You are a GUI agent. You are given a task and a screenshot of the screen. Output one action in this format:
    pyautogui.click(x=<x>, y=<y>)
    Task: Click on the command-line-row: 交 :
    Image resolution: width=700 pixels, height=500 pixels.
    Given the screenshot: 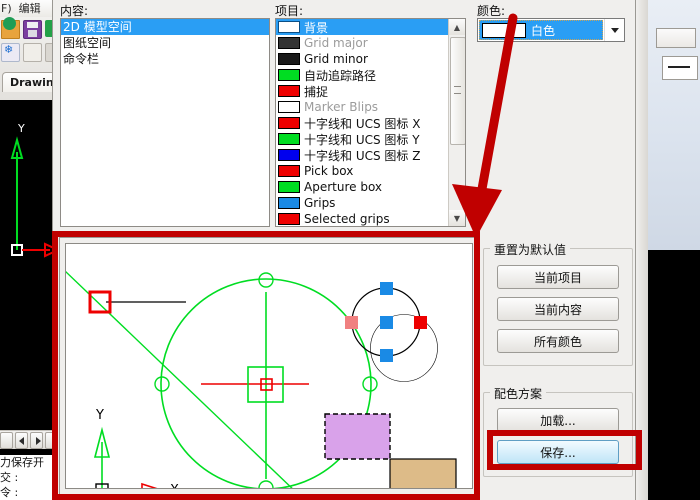 What is the action you would take?
    pyautogui.click(x=9, y=477)
    